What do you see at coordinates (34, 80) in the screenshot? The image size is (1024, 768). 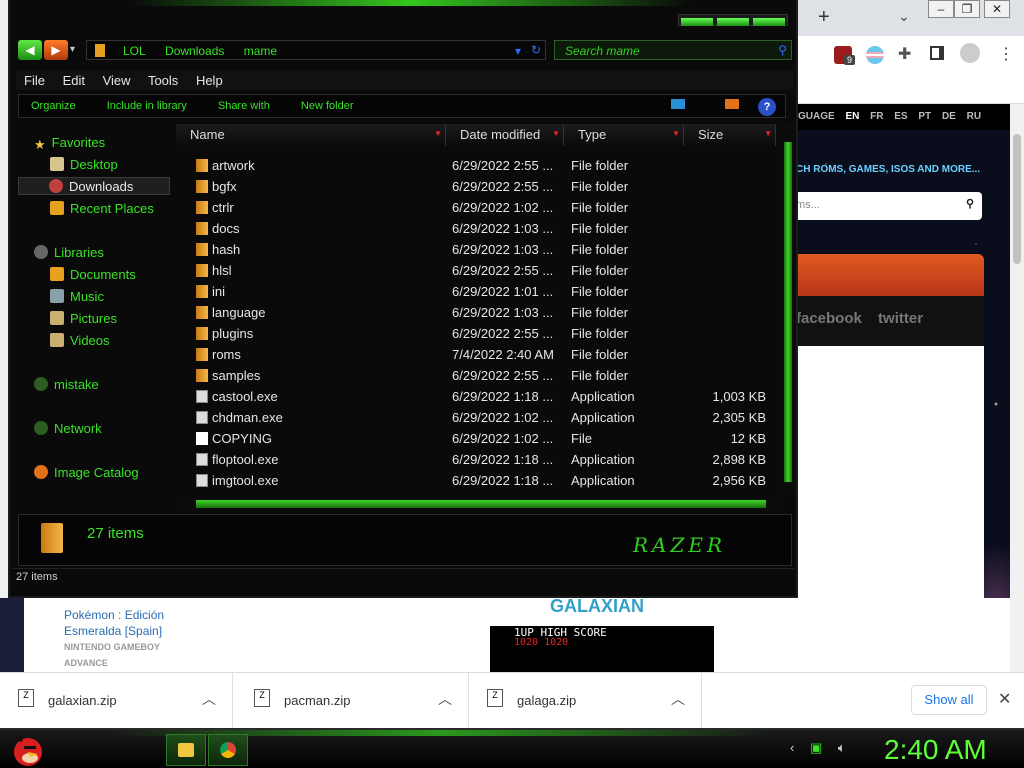 I see `menu-file: File` at bounding box center [34, 80].